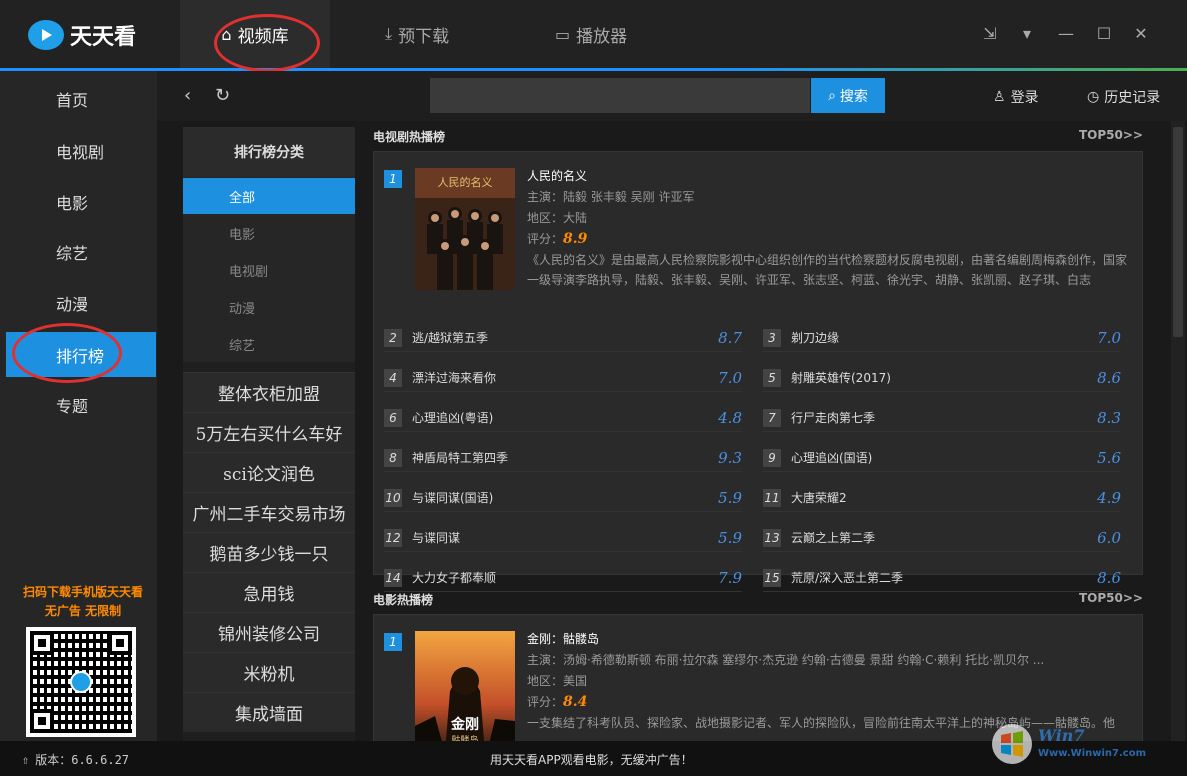 Image resolution: width=1187 pixels, height=776 pixels. I want to click on ranking-row: 15 荒原/深入恶土第二季 8.6, so click(942, 578).